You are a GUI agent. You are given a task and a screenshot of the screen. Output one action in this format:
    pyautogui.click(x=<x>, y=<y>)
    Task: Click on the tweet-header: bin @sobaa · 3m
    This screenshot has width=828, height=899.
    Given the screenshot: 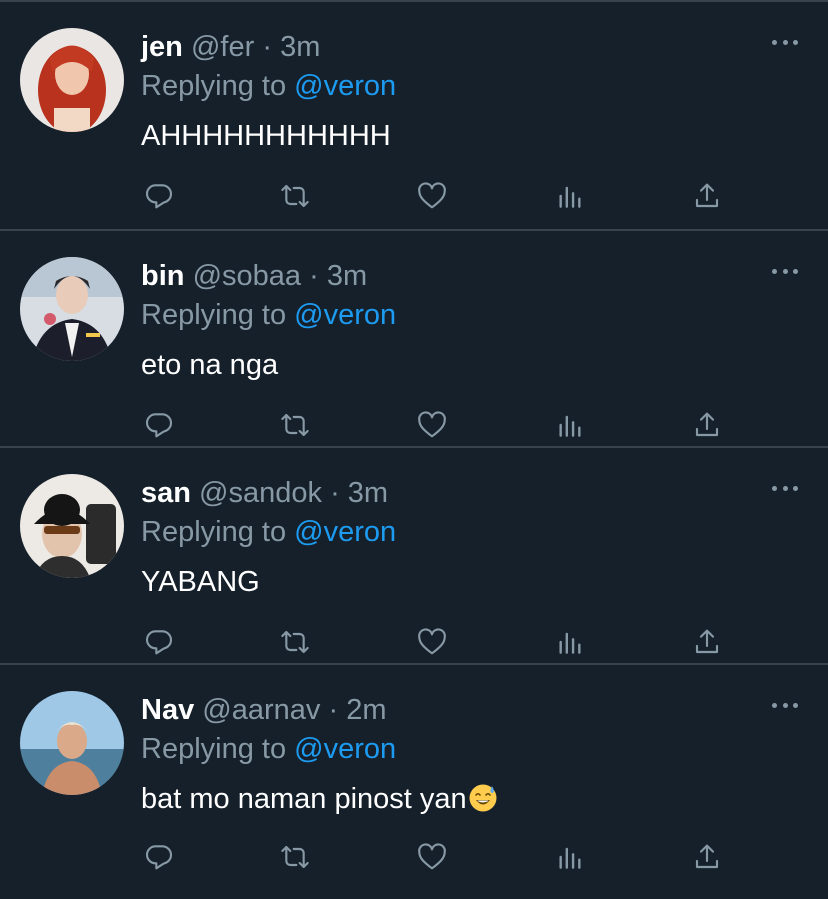 What is the action you would take?
    pyautogui.click(x=254, y=276)
    